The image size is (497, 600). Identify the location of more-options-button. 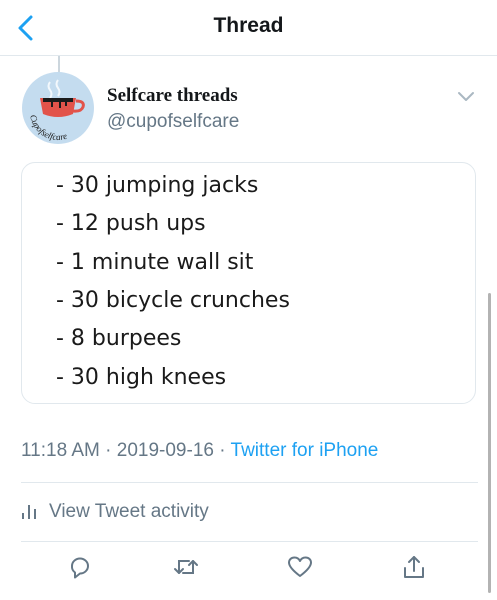
(466, 97).